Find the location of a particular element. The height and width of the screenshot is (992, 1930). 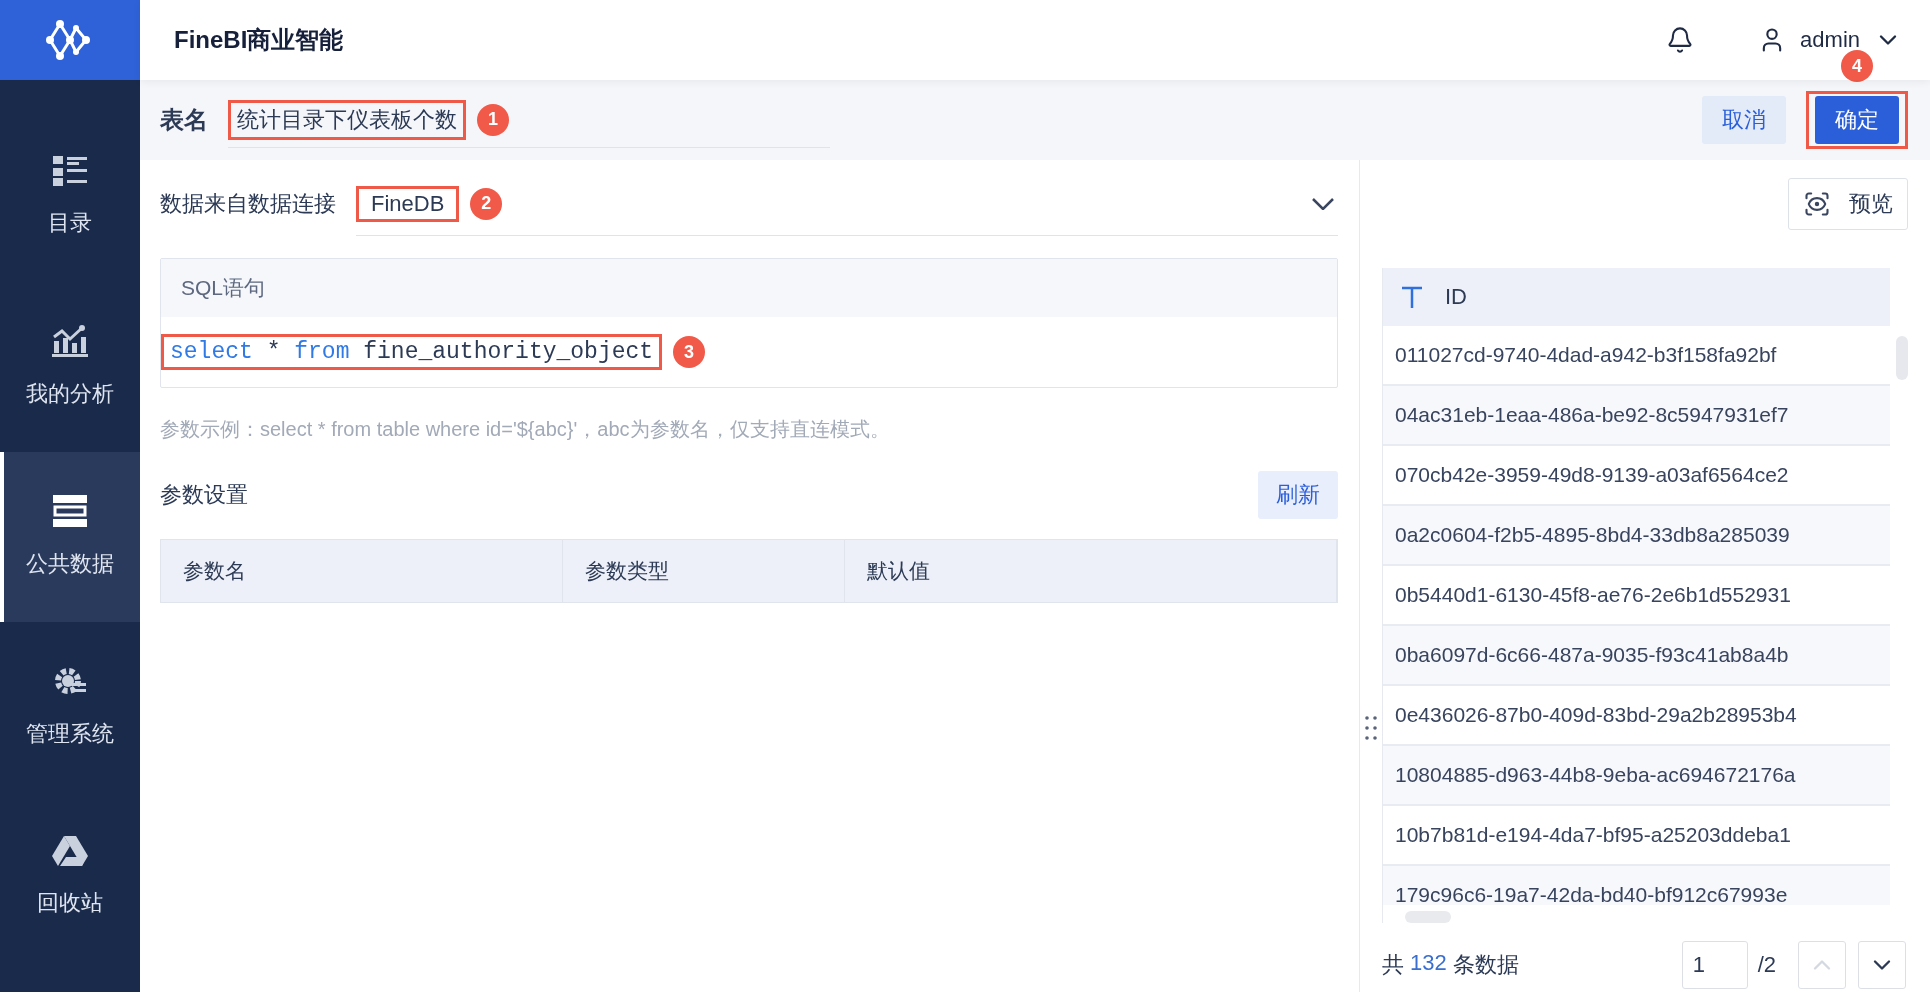

sidebar-item: 回收站 is located at coordinates (70, 877).